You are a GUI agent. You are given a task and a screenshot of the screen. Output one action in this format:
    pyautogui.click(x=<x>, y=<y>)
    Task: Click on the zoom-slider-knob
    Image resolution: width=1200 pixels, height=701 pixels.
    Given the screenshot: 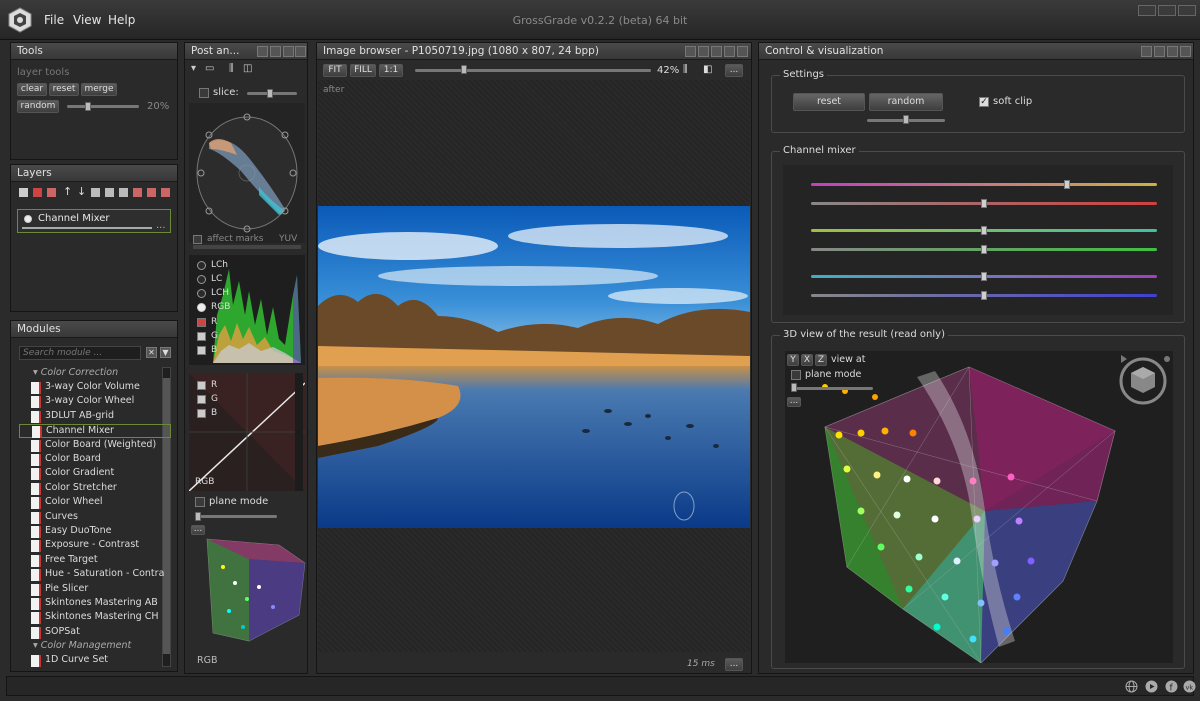 What is the action you would take?
    pyautogui.click(x=464, y=69)
    